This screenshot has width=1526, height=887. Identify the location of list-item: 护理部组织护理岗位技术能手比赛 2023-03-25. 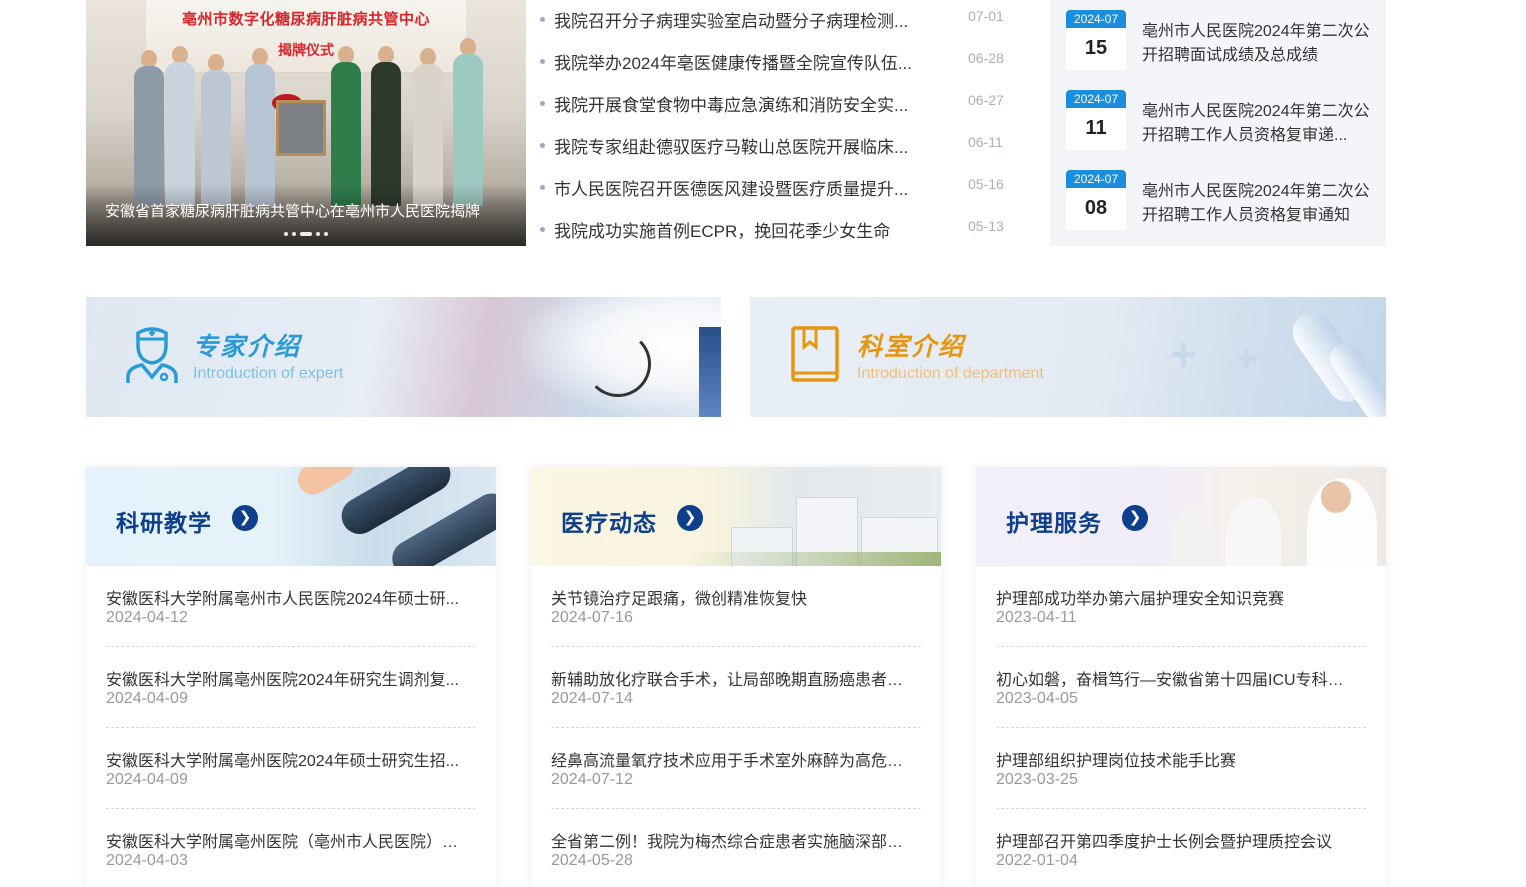
(1181, 708).